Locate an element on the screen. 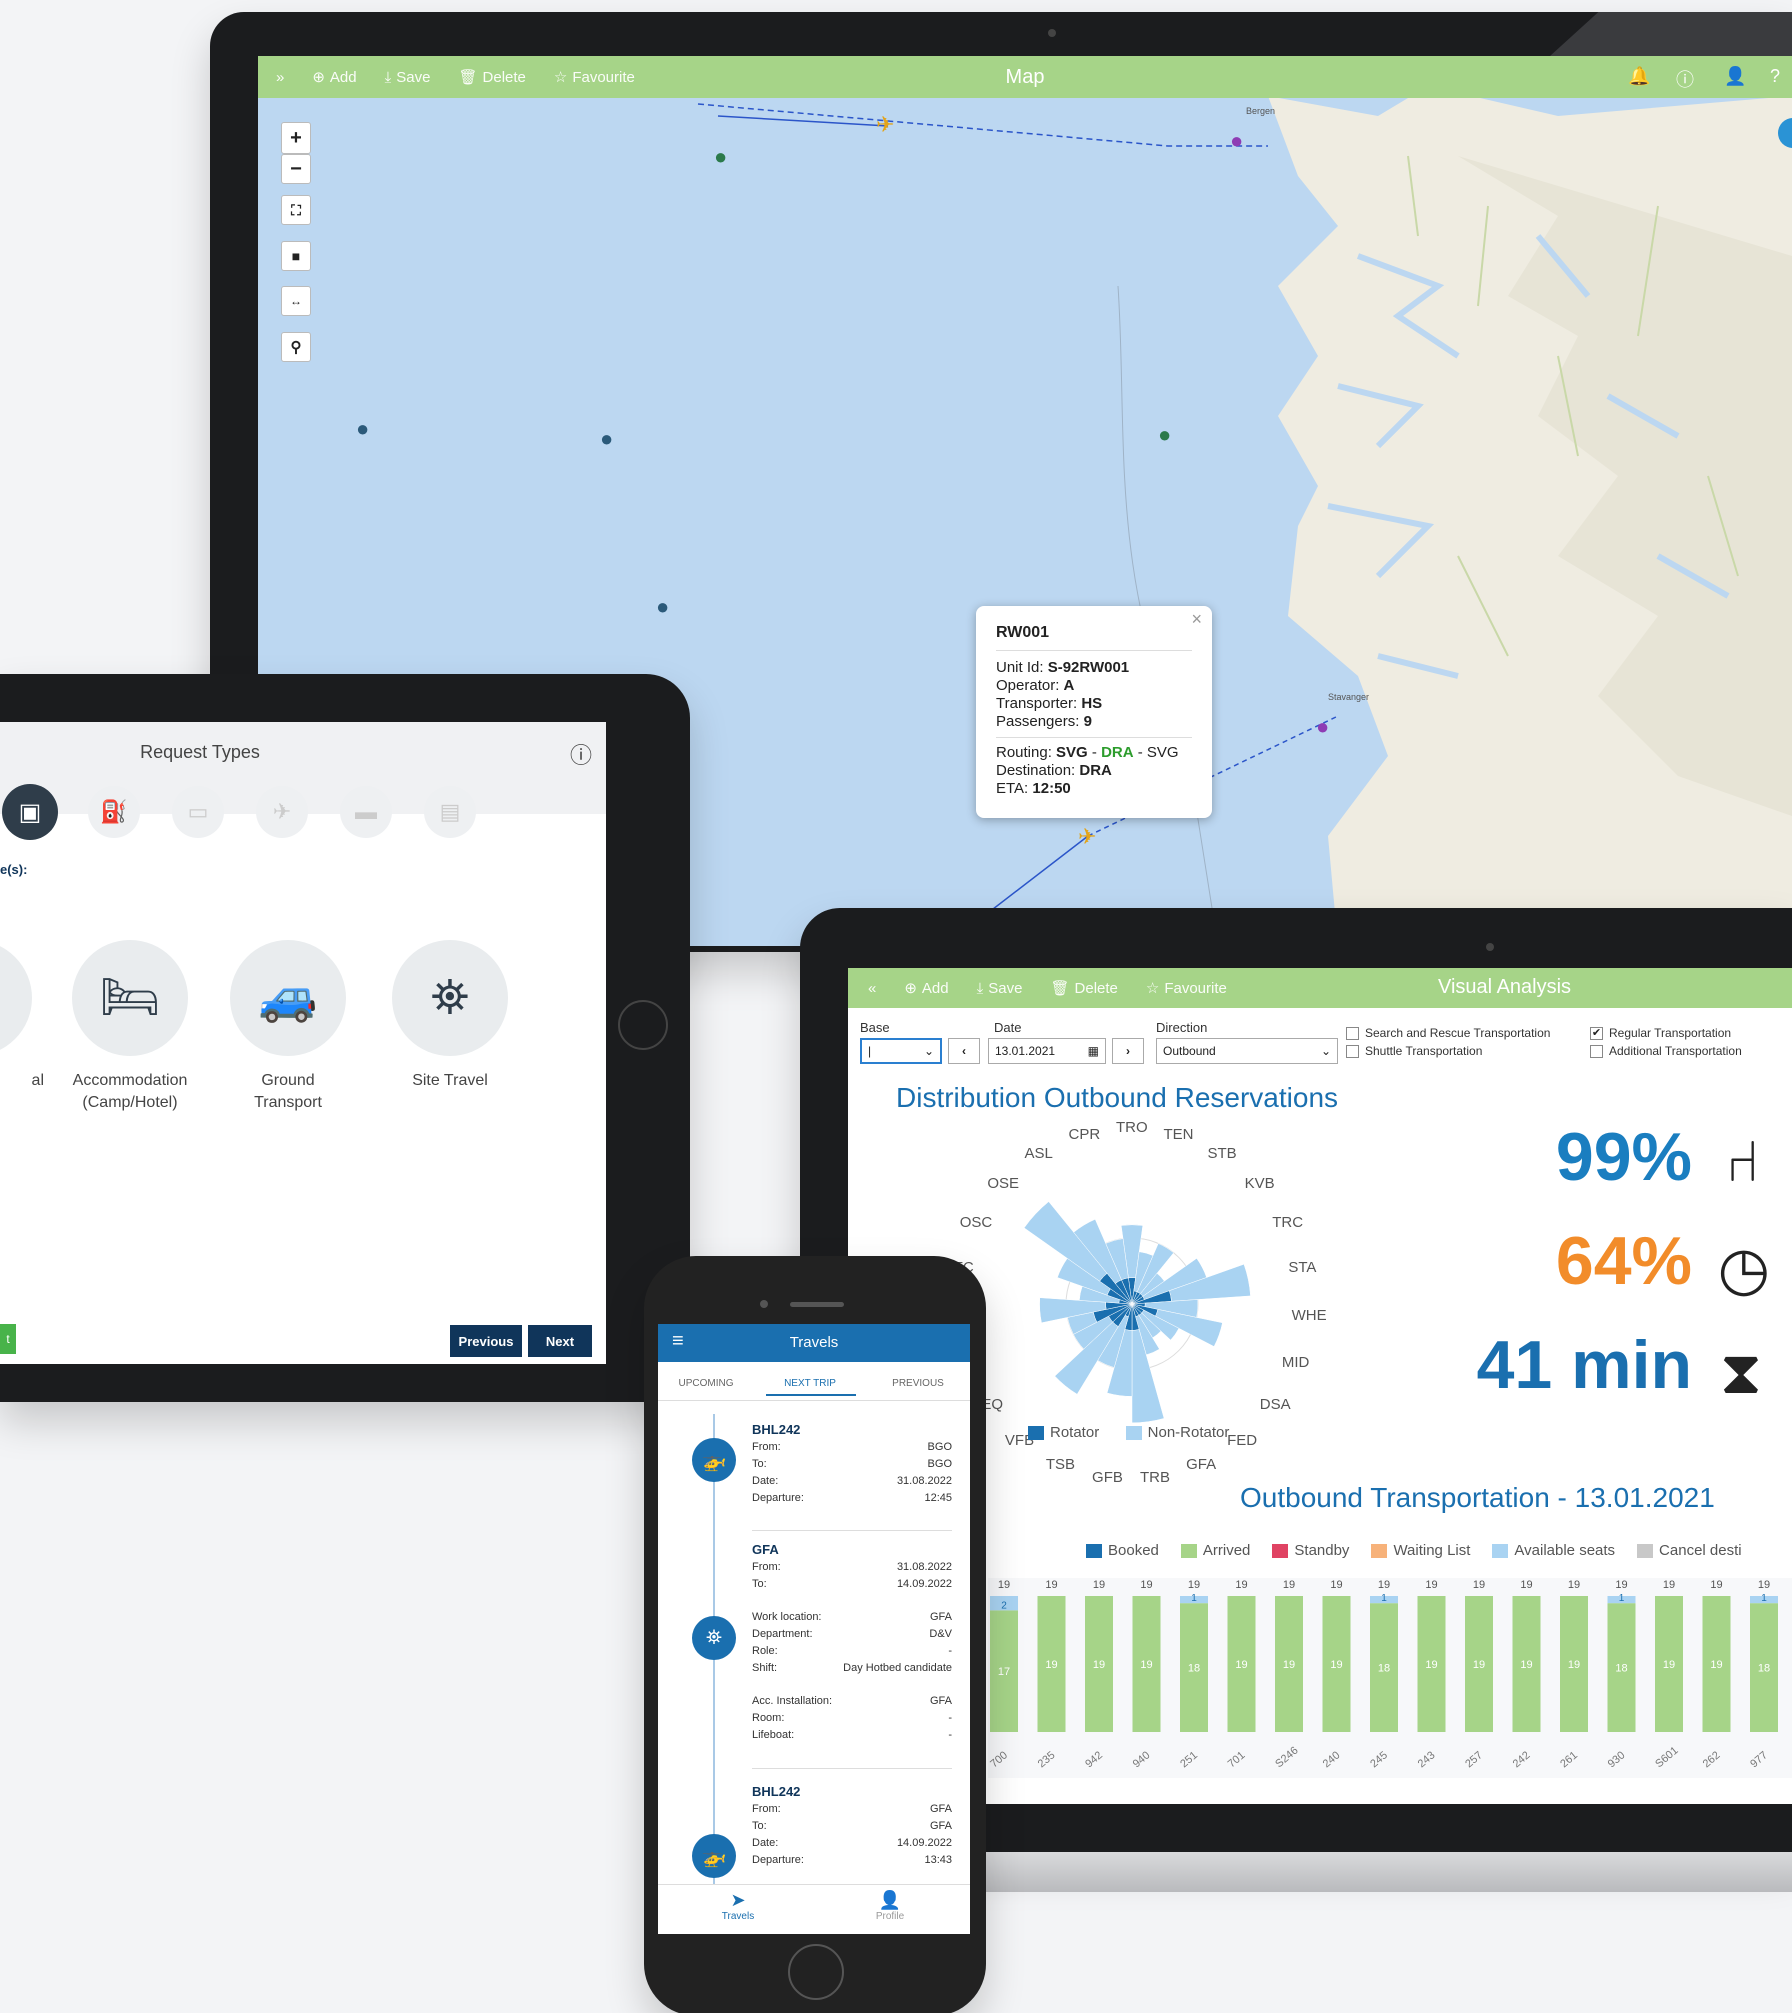 Image resolution: width=1792 pixels, height=2013 pixels. legend-label: Booked is located at coordinates (1133, 1550).